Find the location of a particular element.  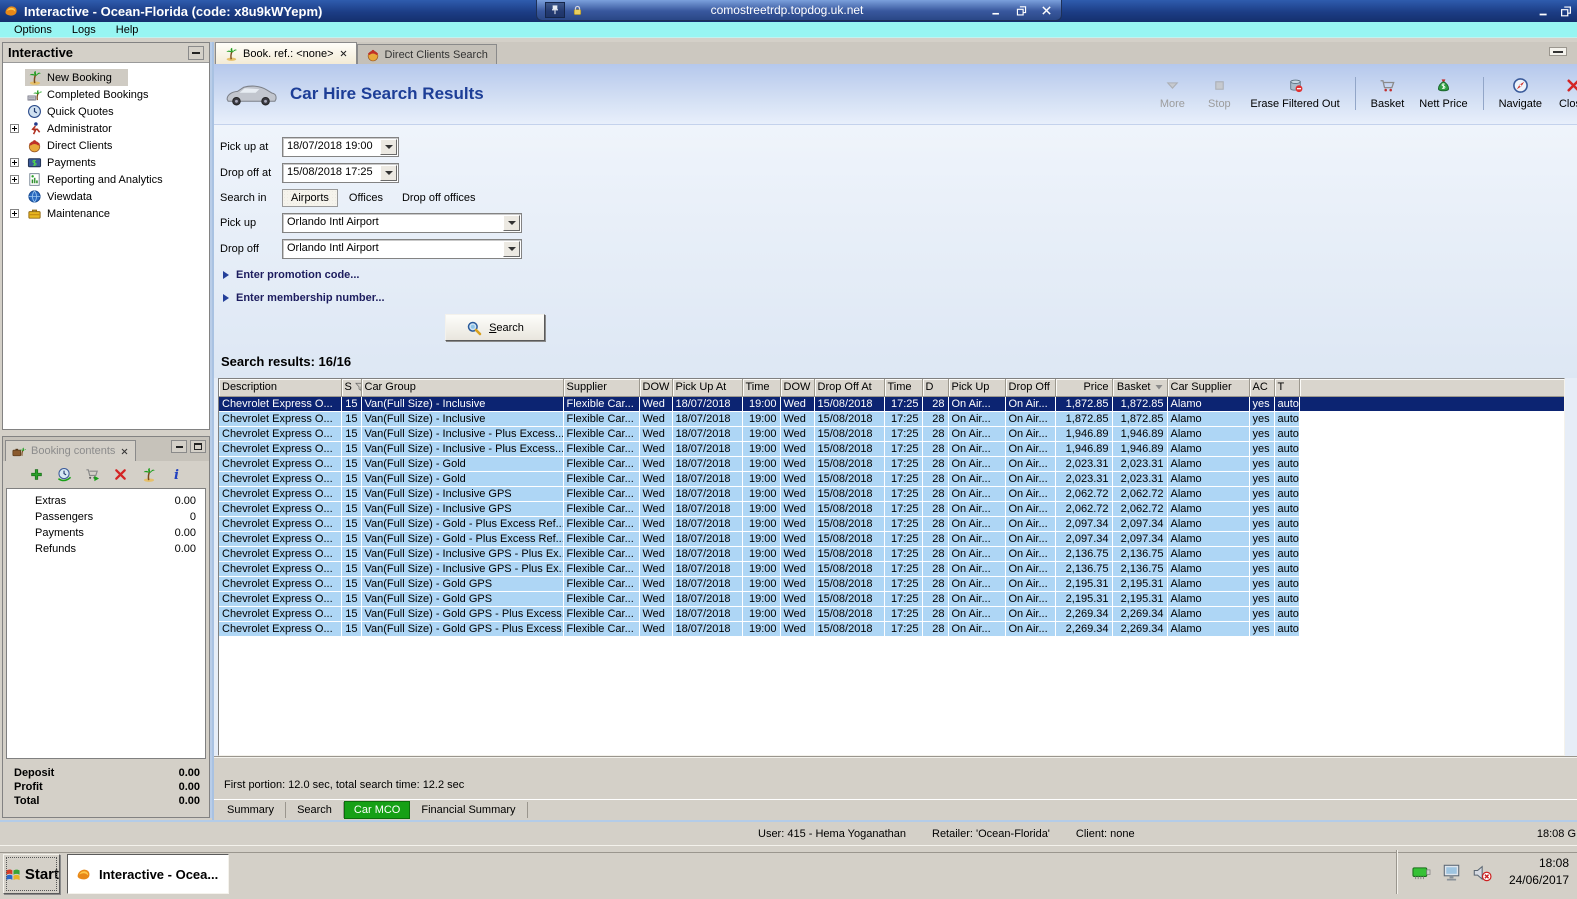

toolbar-button: Close is located at coordinates (1567, 93).